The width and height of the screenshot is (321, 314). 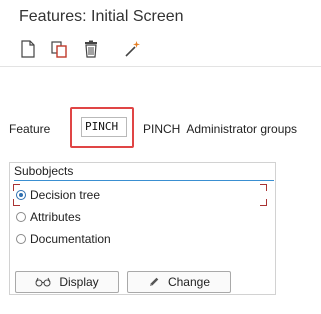 I want to click on change-button-label: Change, so click(x=189, y=282).